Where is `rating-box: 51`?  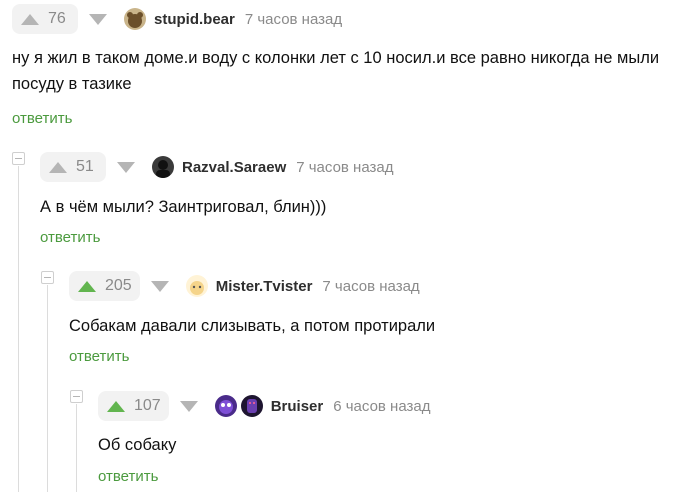
rating-box: 51 is located at coordinates (73, 167).